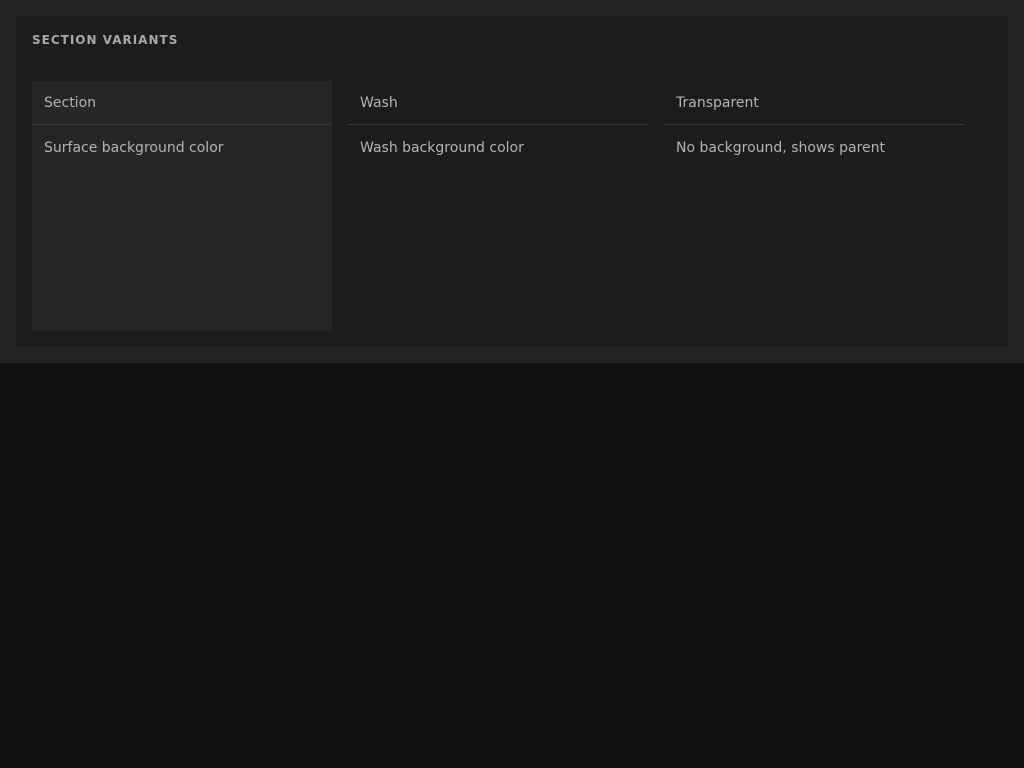 This screenshot has width=1024, height=768. I want to click on panel-title: SECTION VARIANTS, so click(105, 40).